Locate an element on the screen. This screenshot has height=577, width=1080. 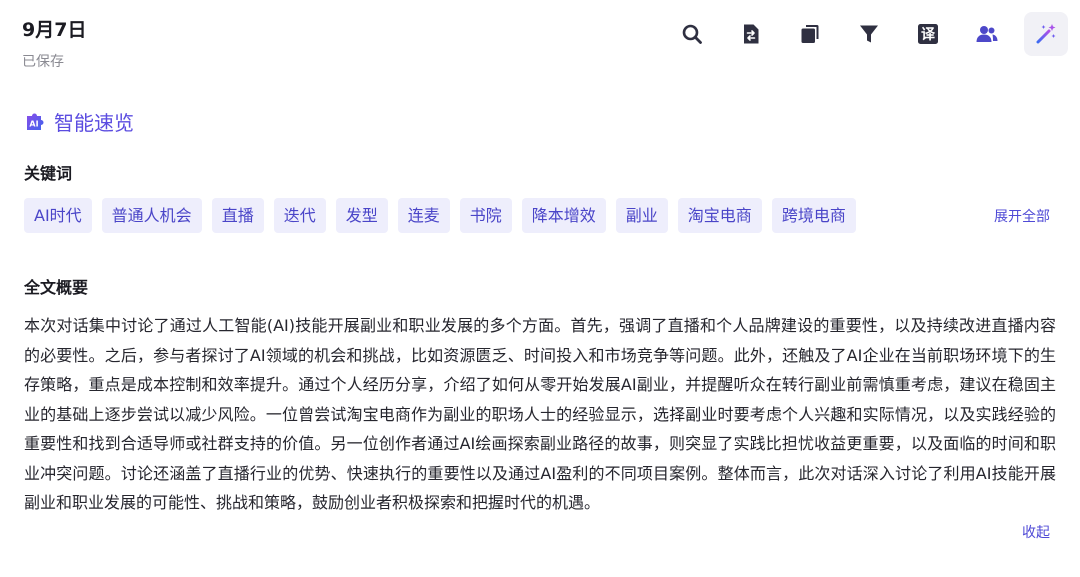
translate-button: 译 is located at coordinates (928, 34).